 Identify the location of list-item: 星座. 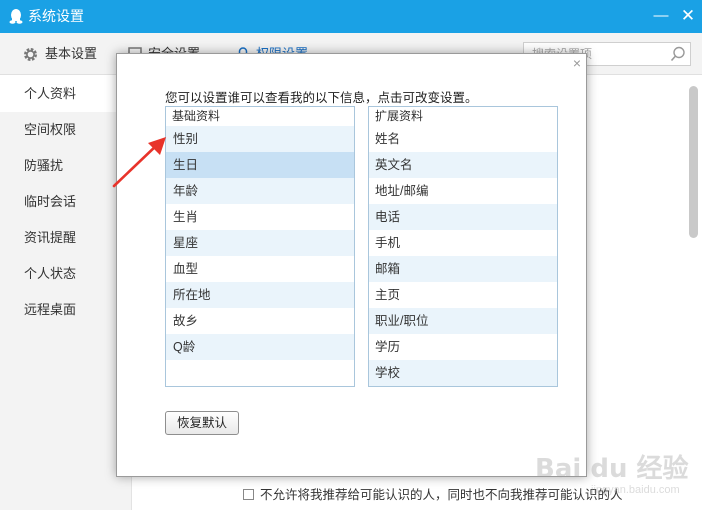
(260, 243).